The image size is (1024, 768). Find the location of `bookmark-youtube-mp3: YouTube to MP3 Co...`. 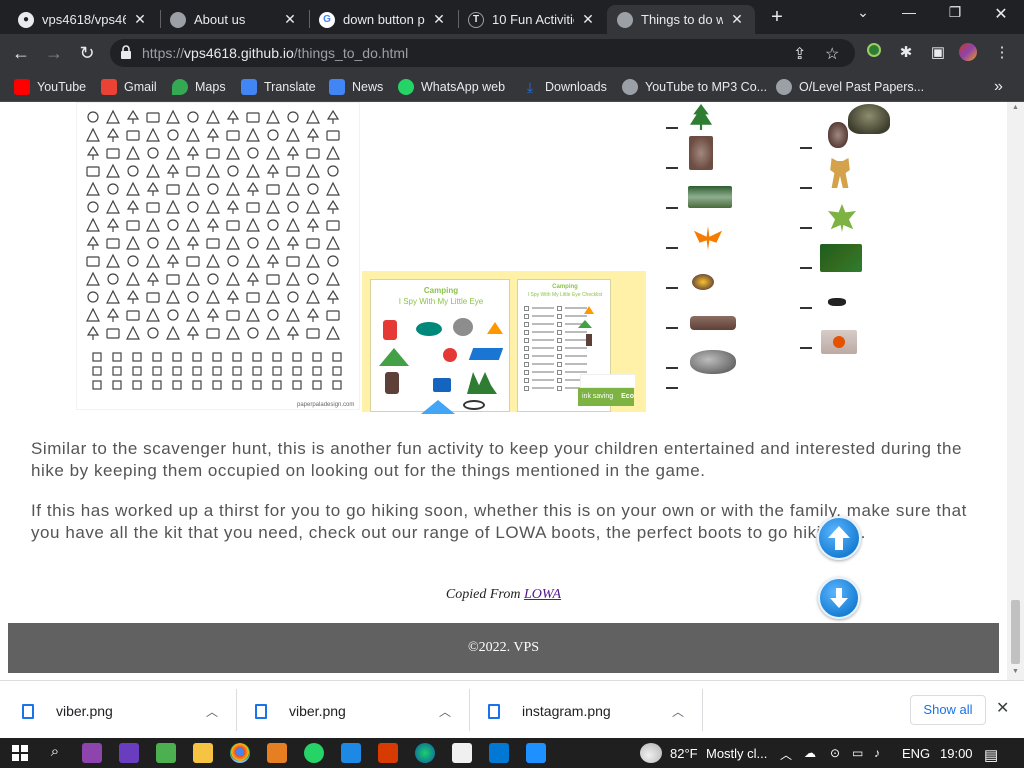

bookmark-youtube-mp3: YouTube to MP3 Co... is located at coordinates (694, 87).